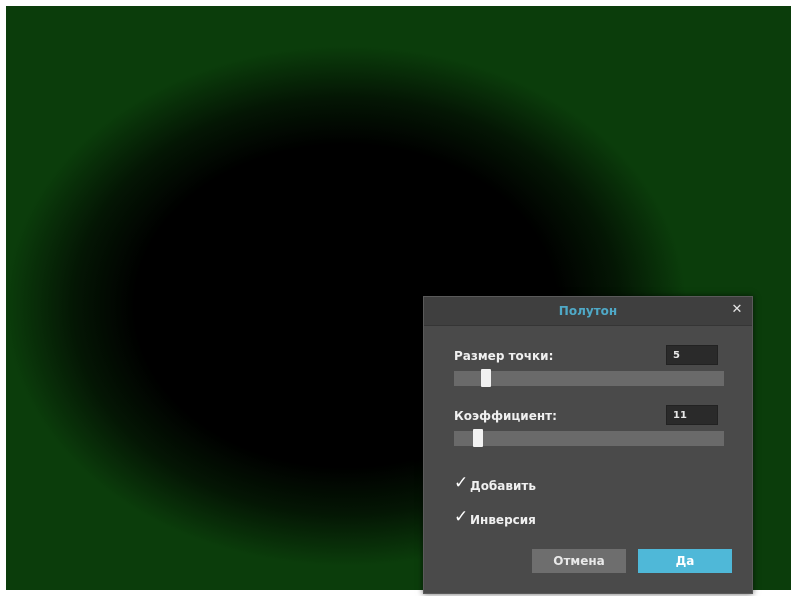  I want to click on dialog-title: Полутон, so click(588, 311).